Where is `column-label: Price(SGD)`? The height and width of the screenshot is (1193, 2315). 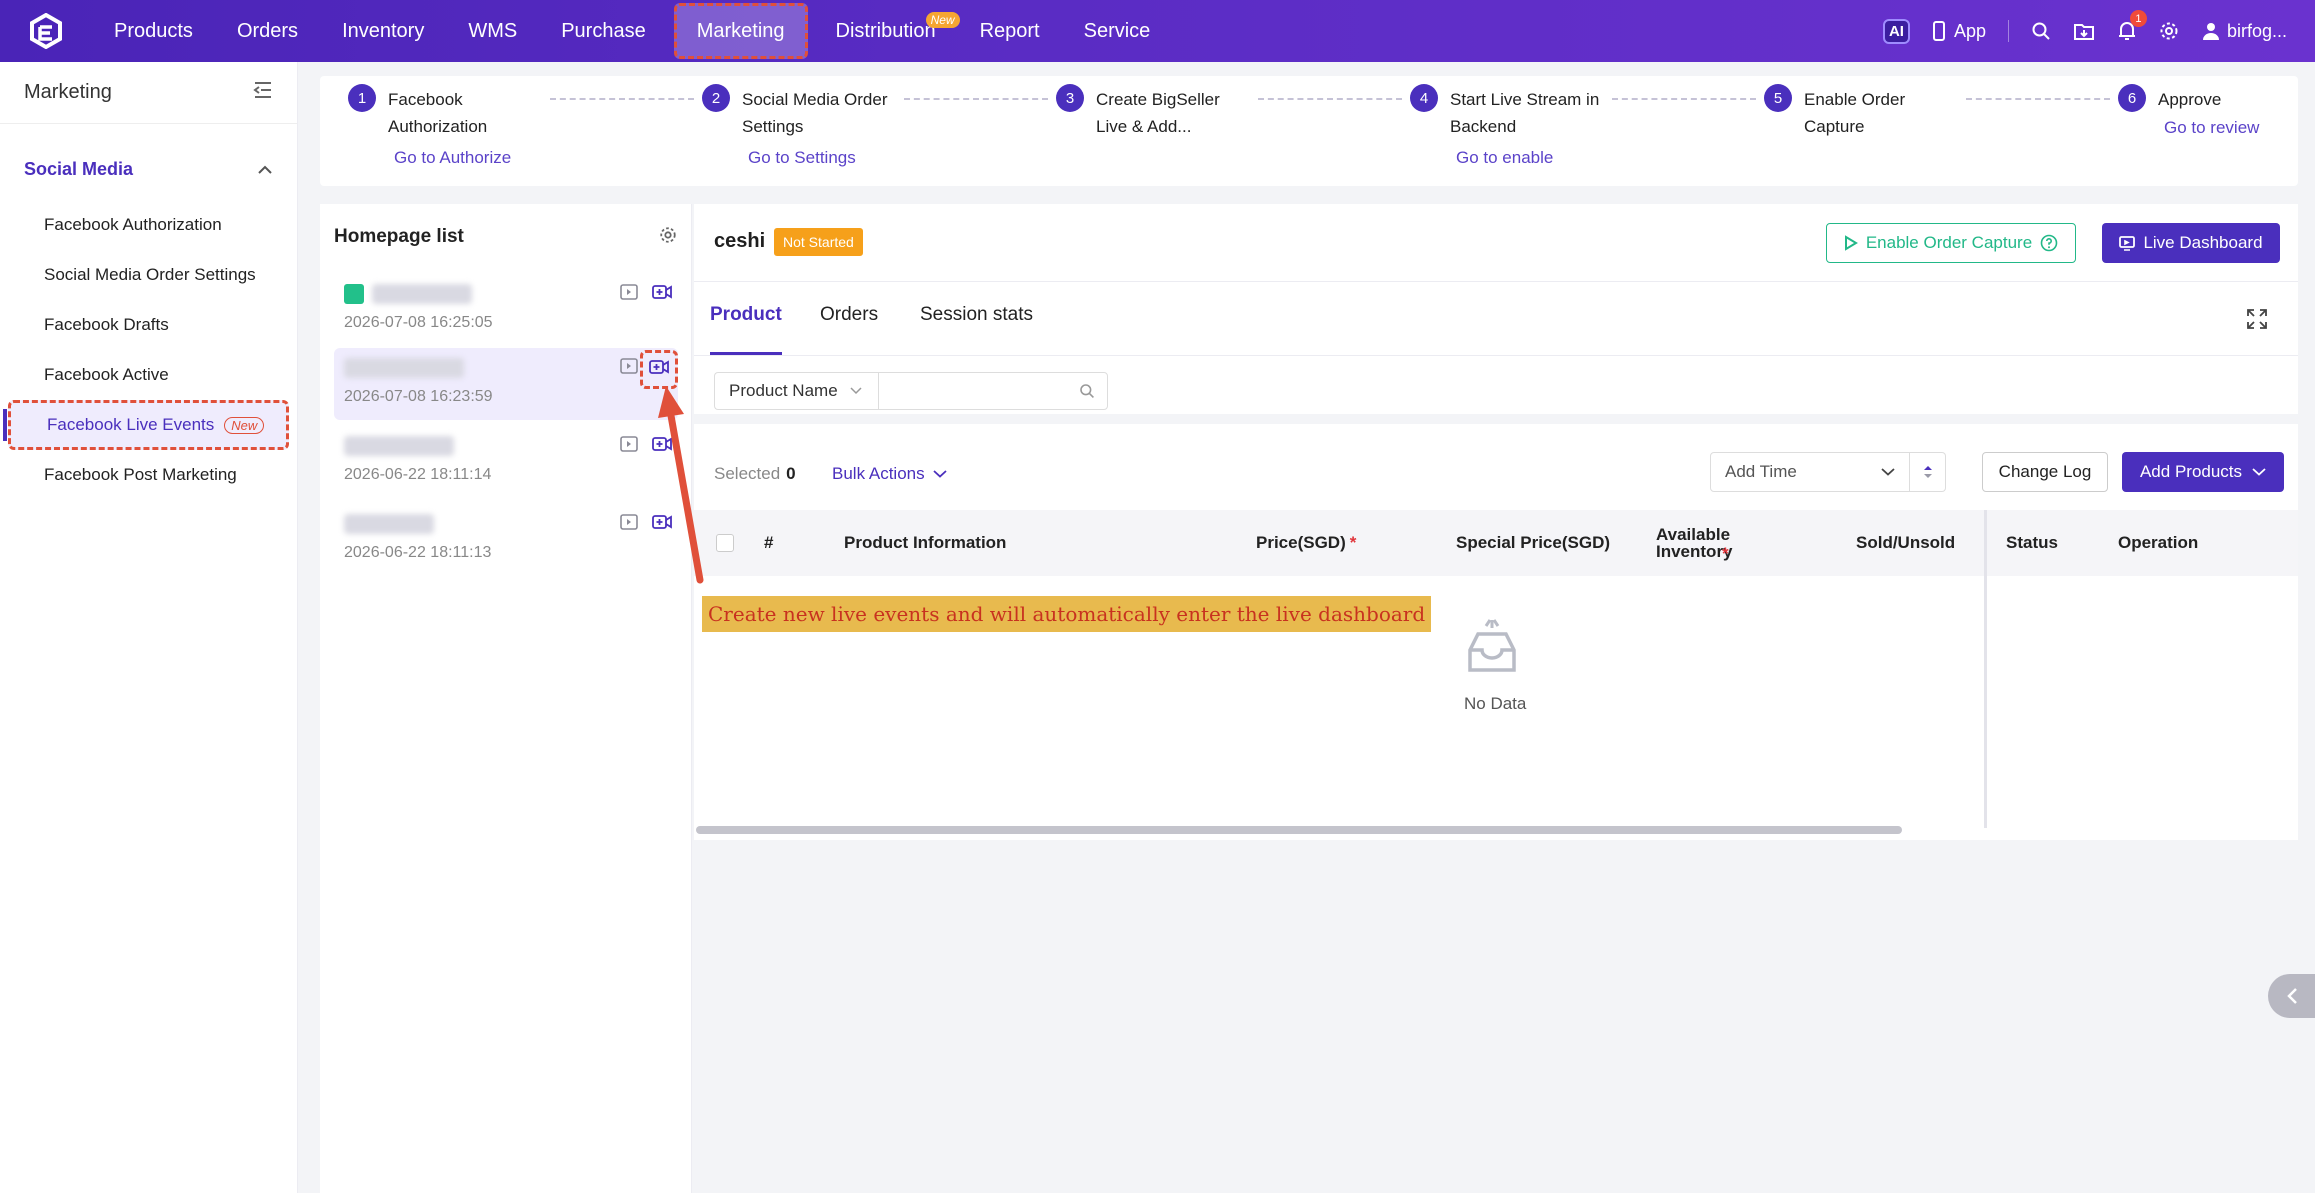
column-label: Price(SGD) is located at coordinates (1301, 542).